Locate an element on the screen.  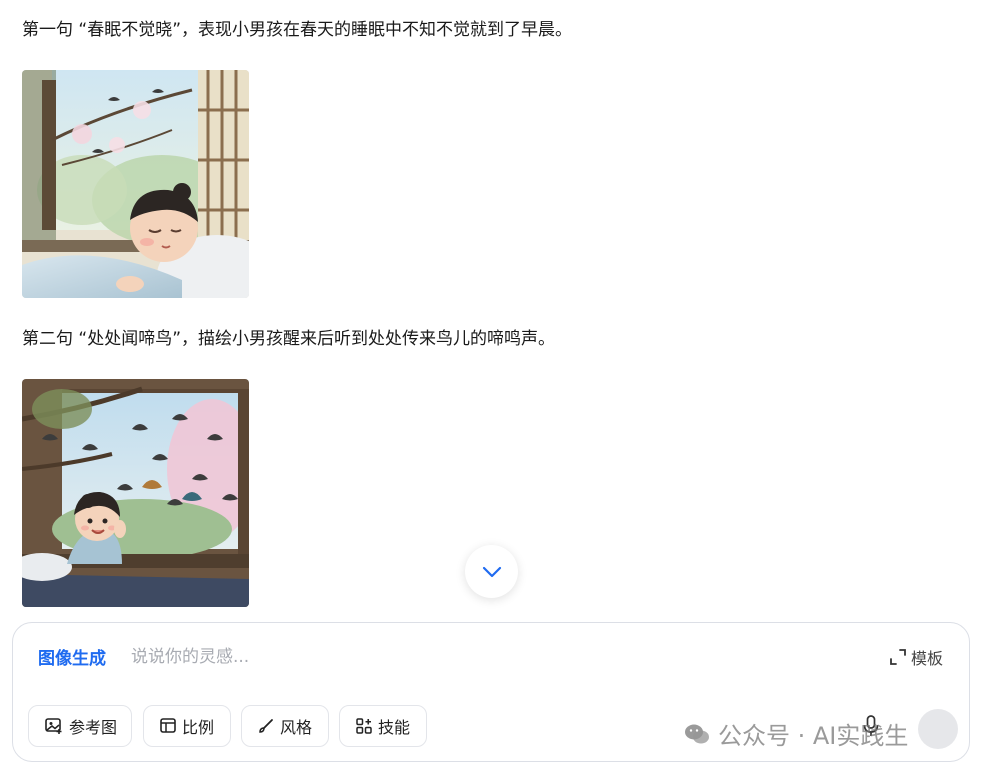
message-line-1: 第一句 “春眠不觉晓”，表现小男孩在春天的睡眠中不知不觉就到了早晨。 is located at coordinates (297, 30).